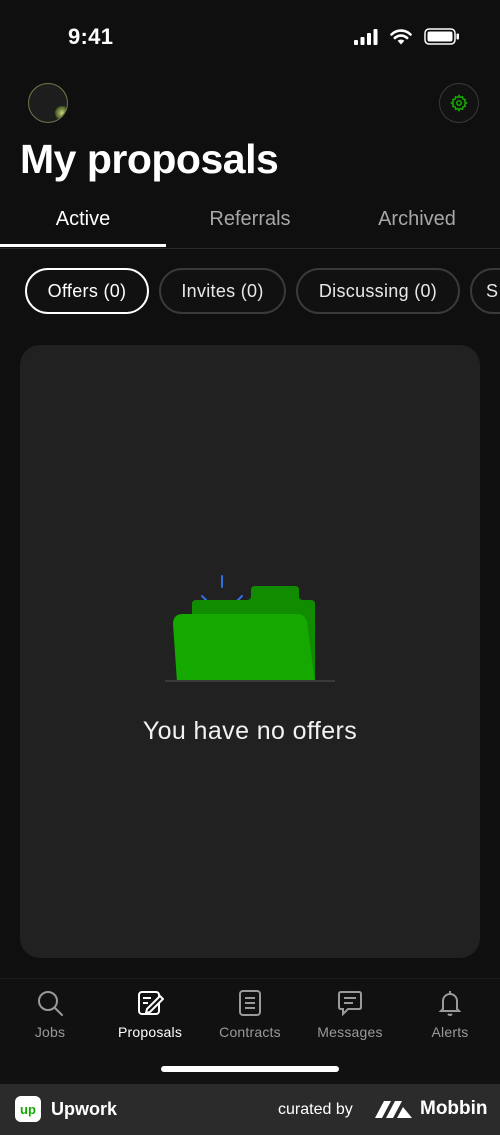 This screenshot has width=500, height=1135. Describe the element at coordinates (378, 291) in the screenshot. I see `chip-discussing: Discussing (0)` at that location.